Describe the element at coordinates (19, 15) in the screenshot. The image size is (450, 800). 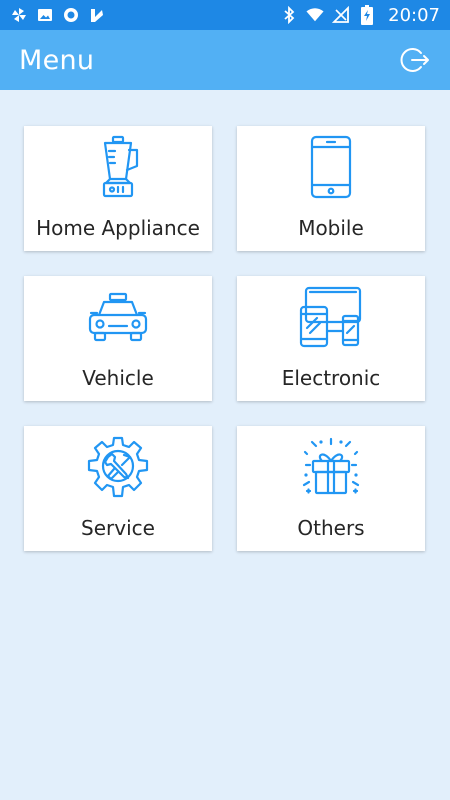
I see `pinwheel-icon` at that location.